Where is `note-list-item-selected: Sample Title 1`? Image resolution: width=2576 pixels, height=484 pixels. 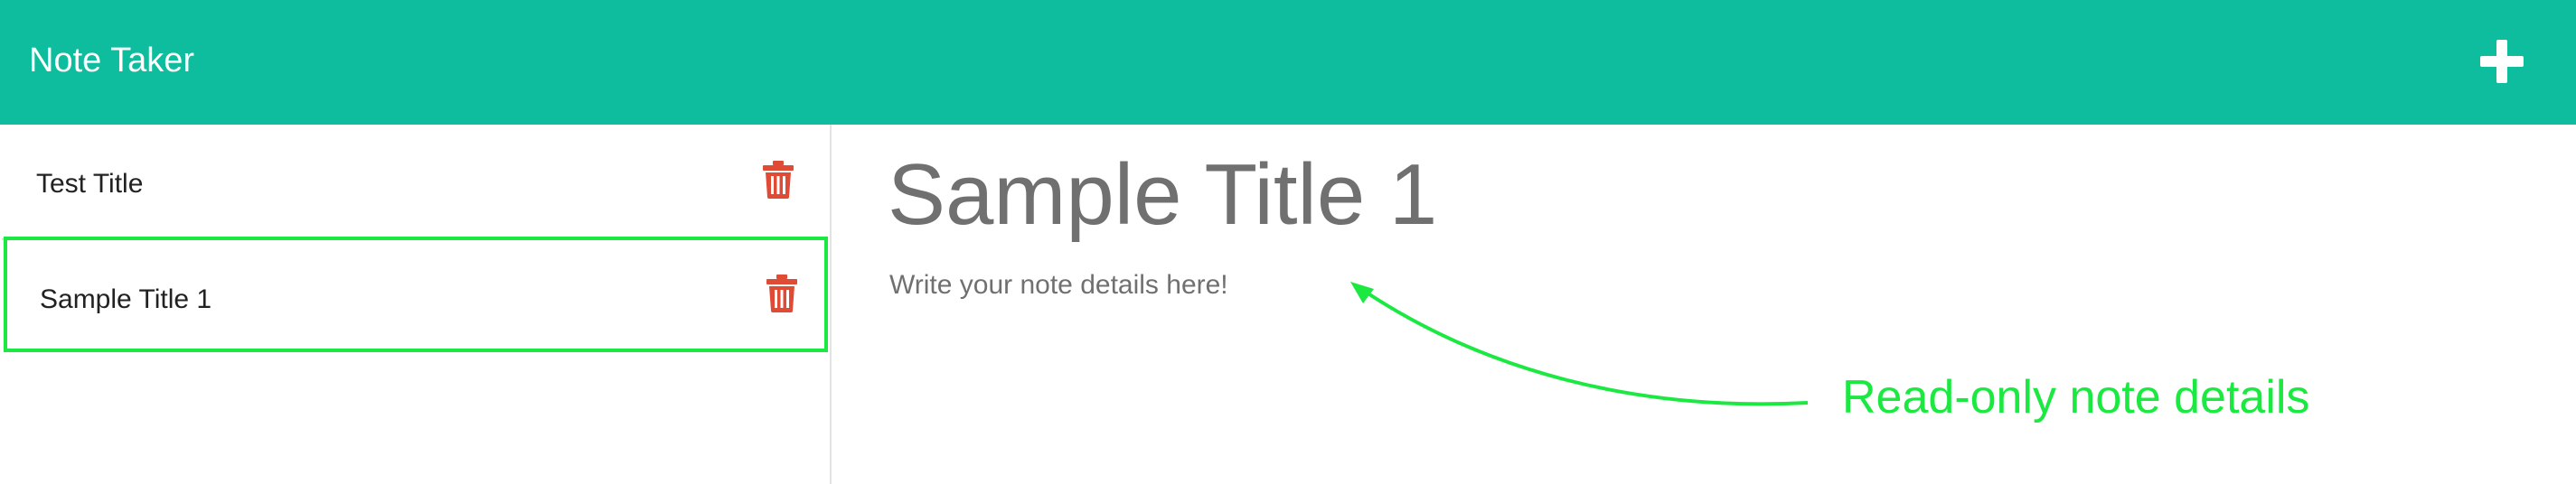
note-list-item-selected: Sample Title 1 is located at coordinates (416, 294).